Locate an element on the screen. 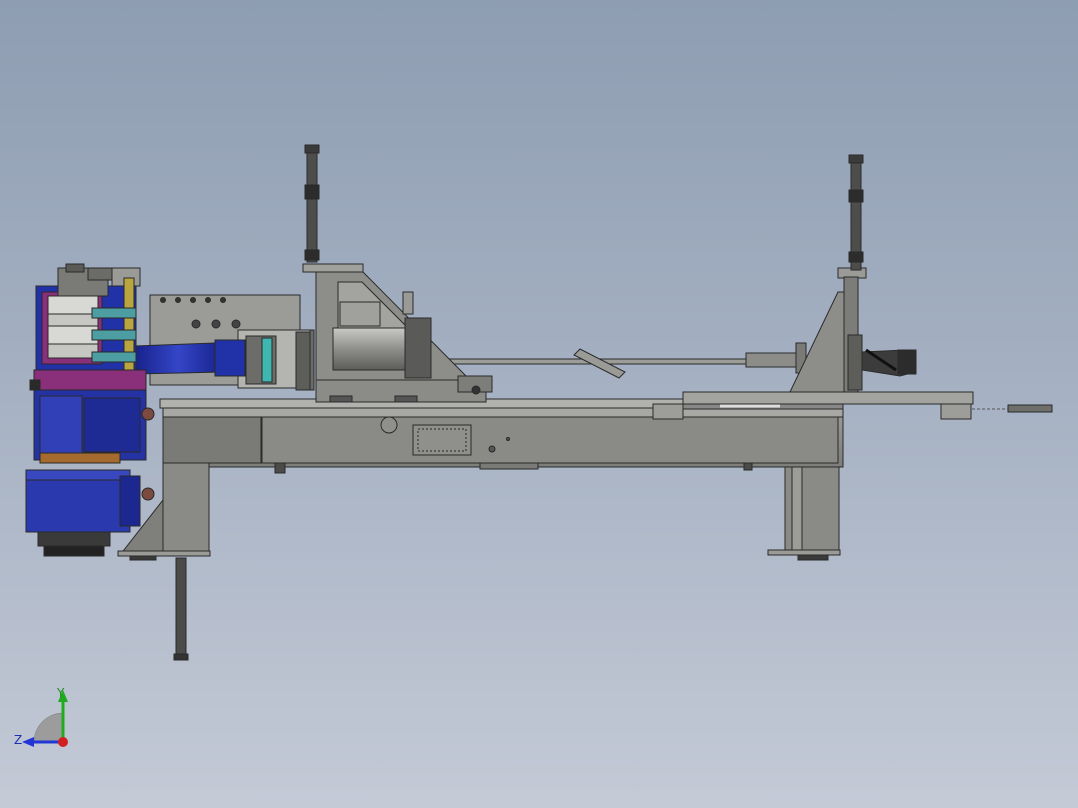 The width and height of the screenshot is (1078, 808). base-frame is located at coordinates (503, 440).